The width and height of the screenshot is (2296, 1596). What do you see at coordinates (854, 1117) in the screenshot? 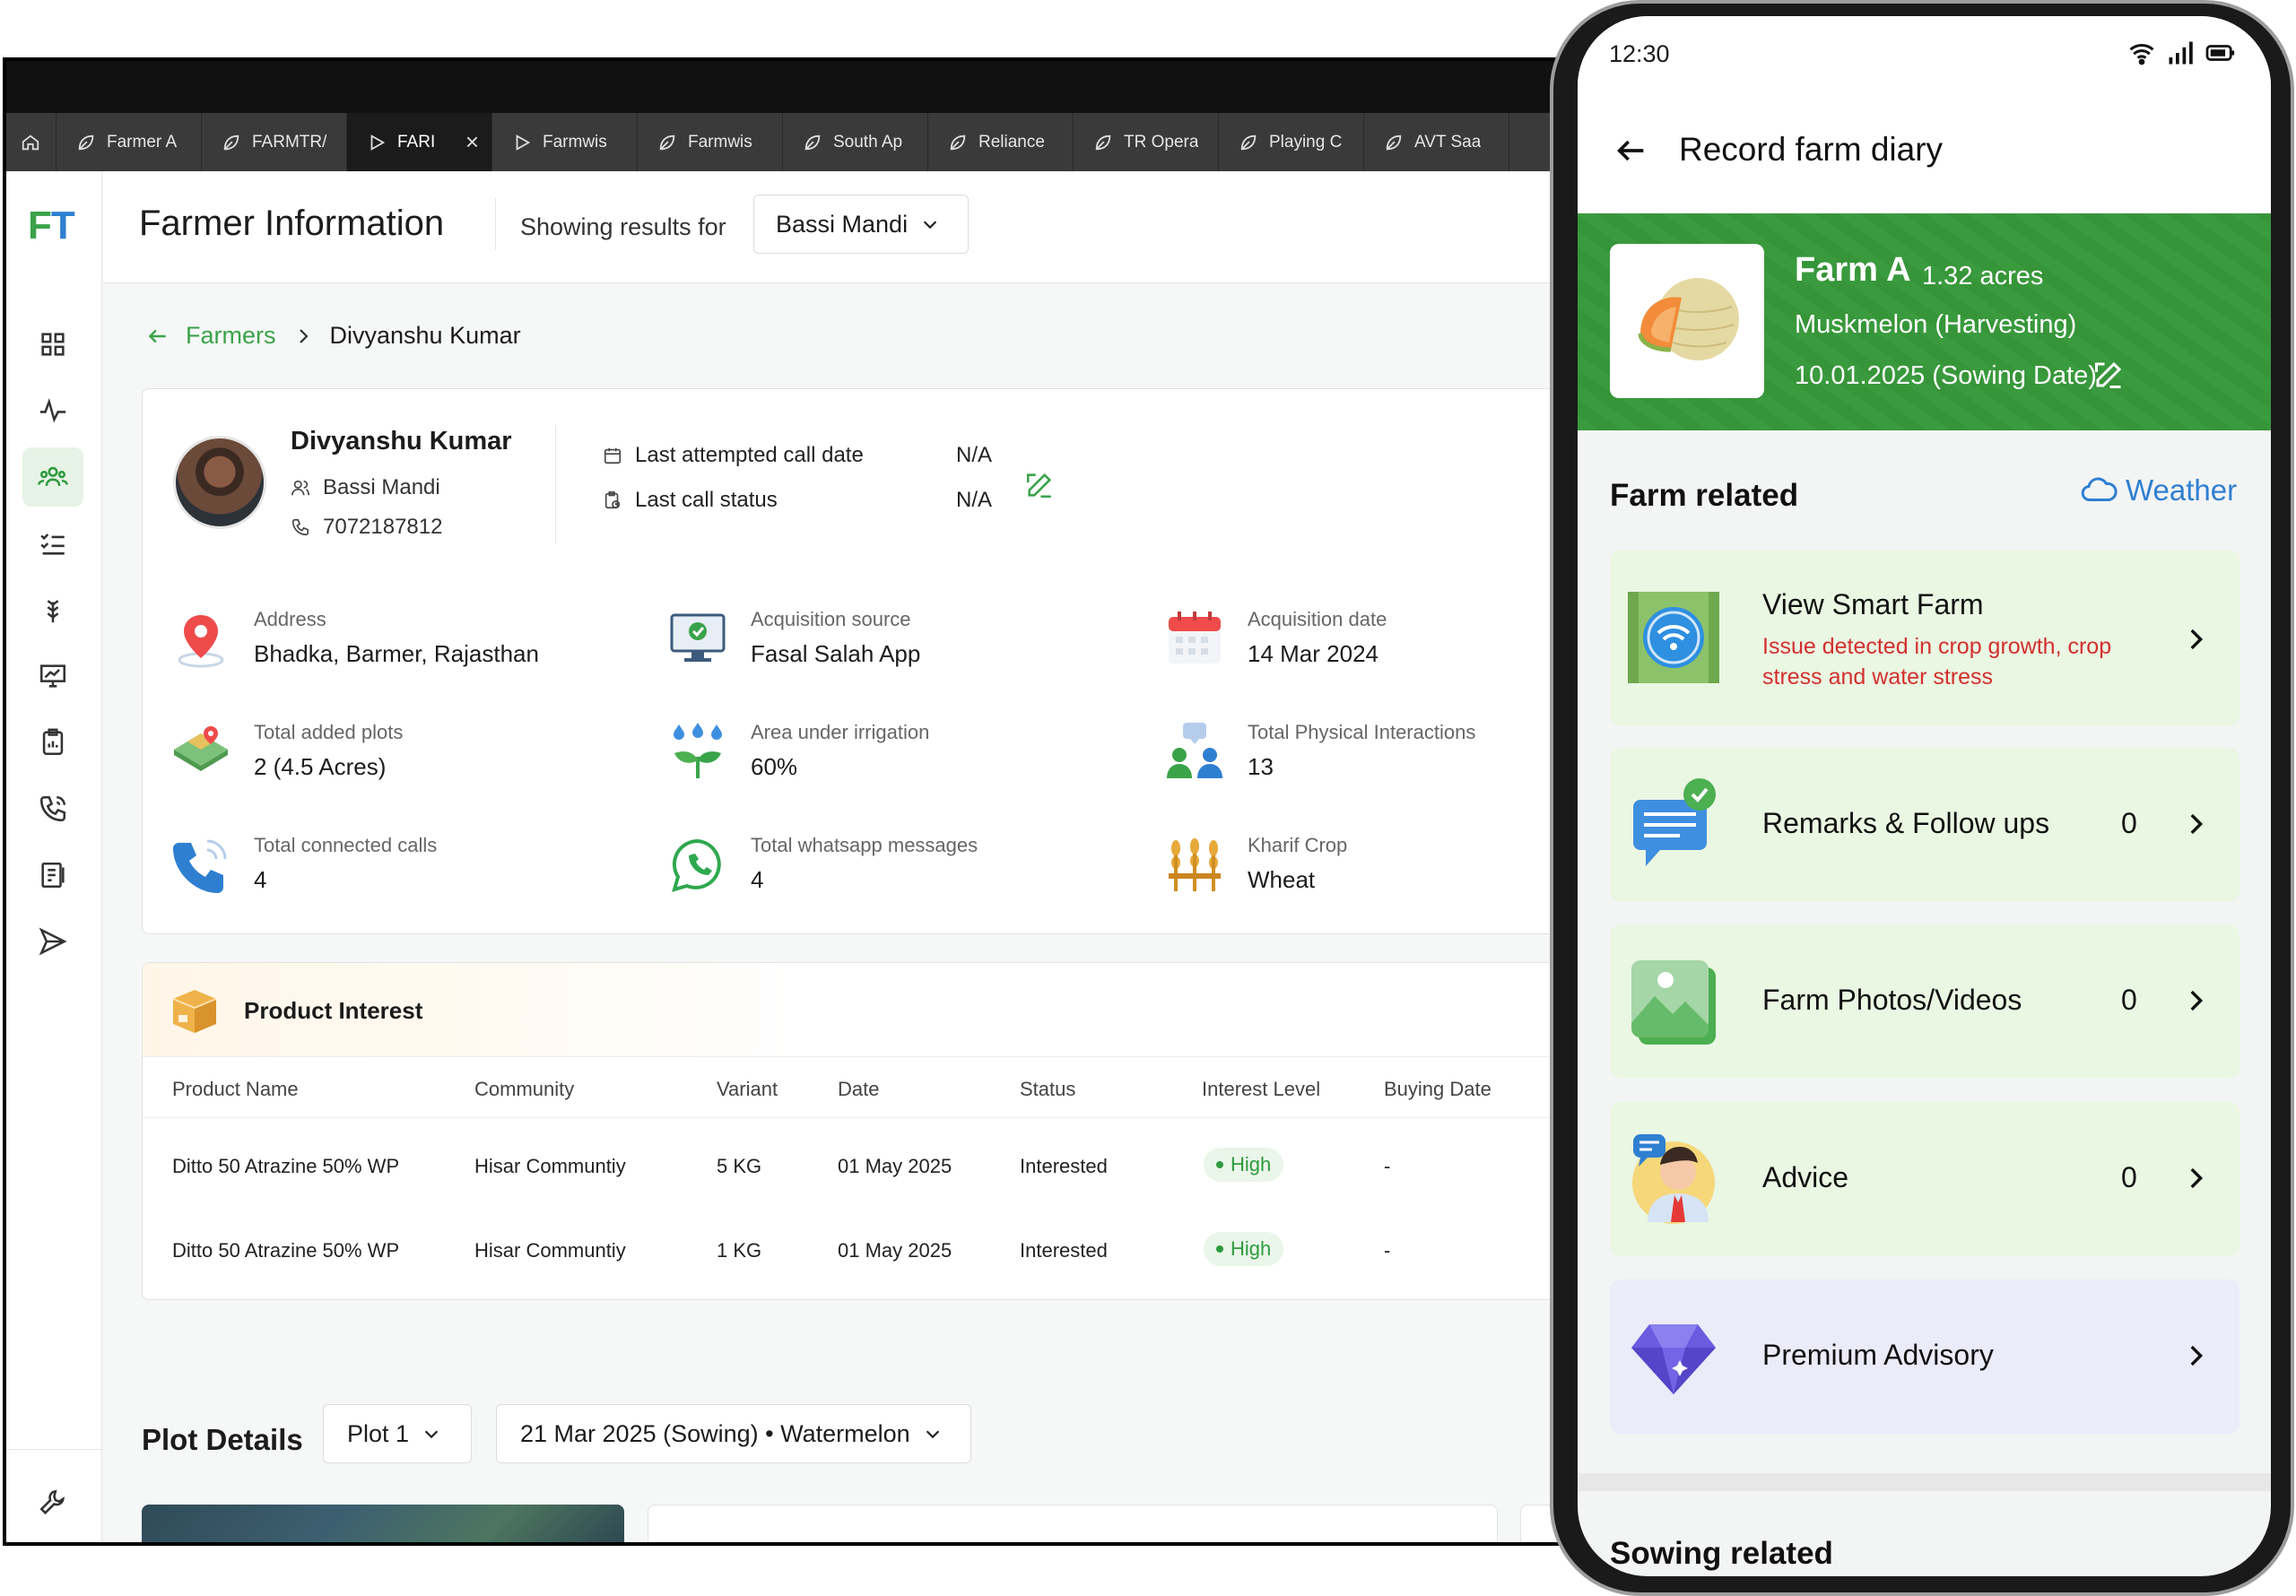
I see `table-header-divider` at bounding box center [854, 1117].